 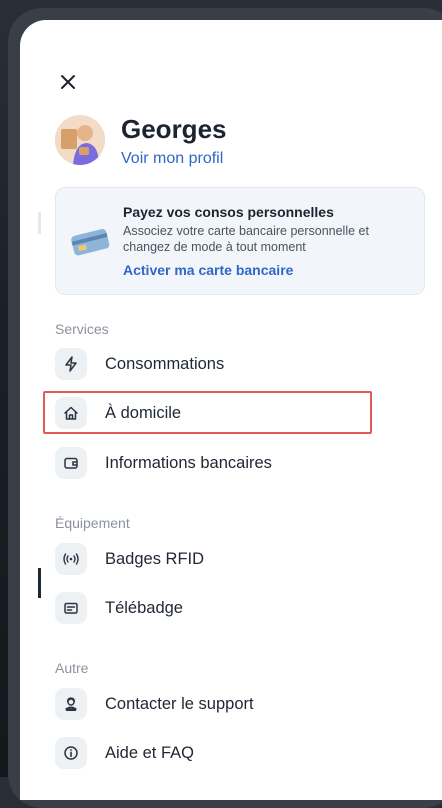 What do you see at coordinates (90, 242) in the screenshot?
I see `credit-card-icon` at bounding box center [90, 242].